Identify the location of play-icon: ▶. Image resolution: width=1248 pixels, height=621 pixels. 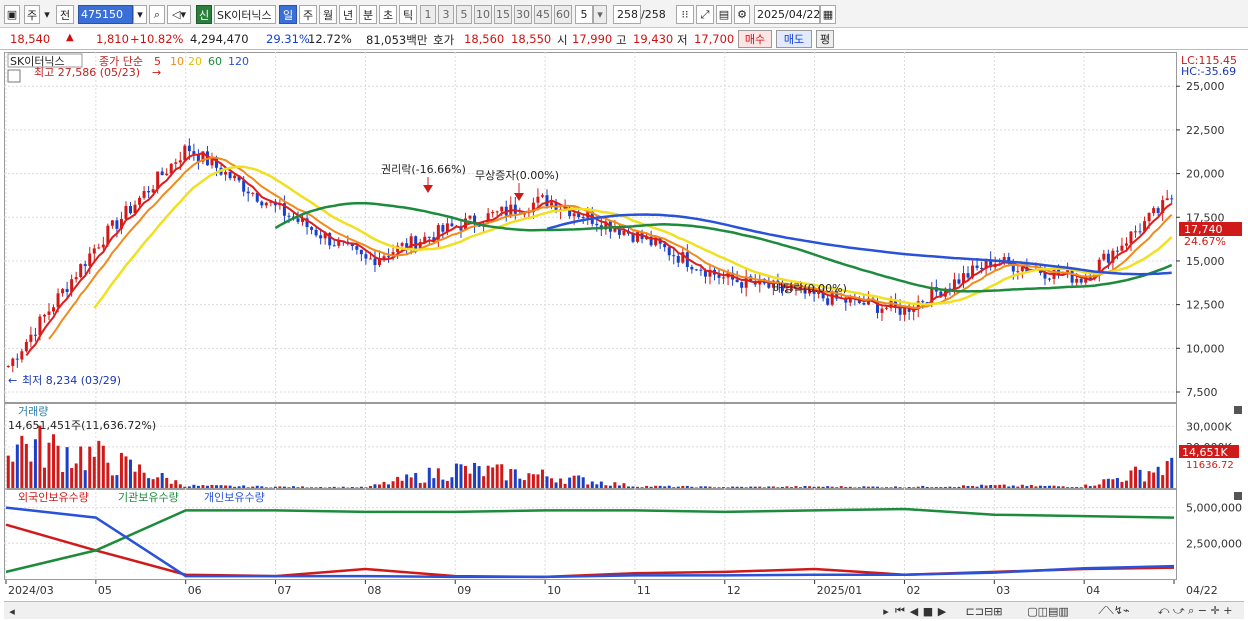
(942, 611).